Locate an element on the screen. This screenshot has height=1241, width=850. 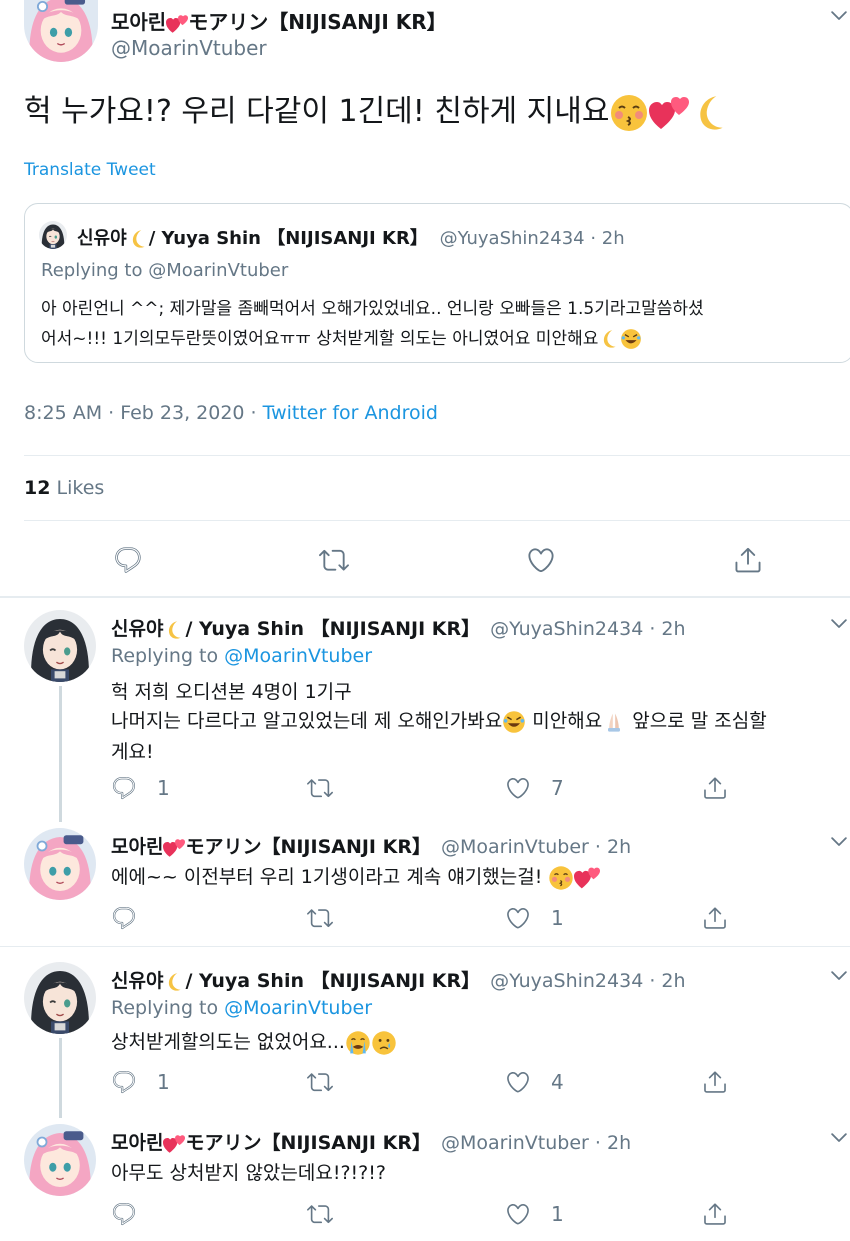
tweet-text: 헉 누가요!? 우리 다같이 1긴데! 친하게 지내요 is located at coordinates (377, 110).